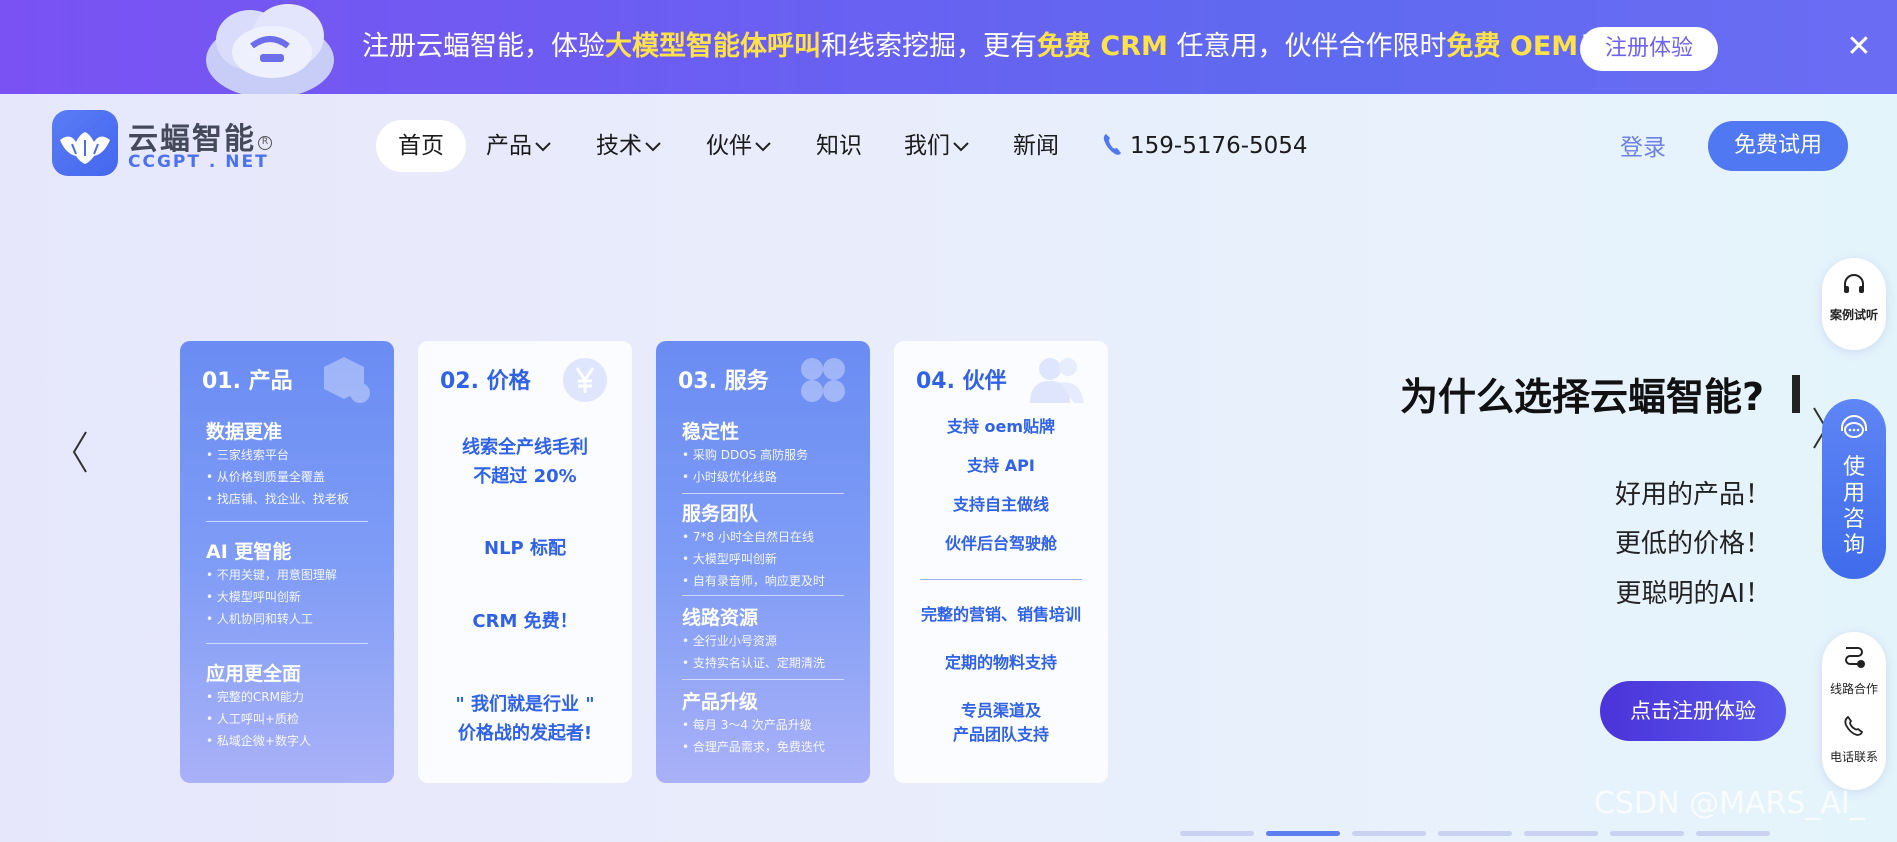  What do you see at coordinates (1796, 394) in the screenshot?
I see `typing-cursor` at bounding box center [1796, 394].